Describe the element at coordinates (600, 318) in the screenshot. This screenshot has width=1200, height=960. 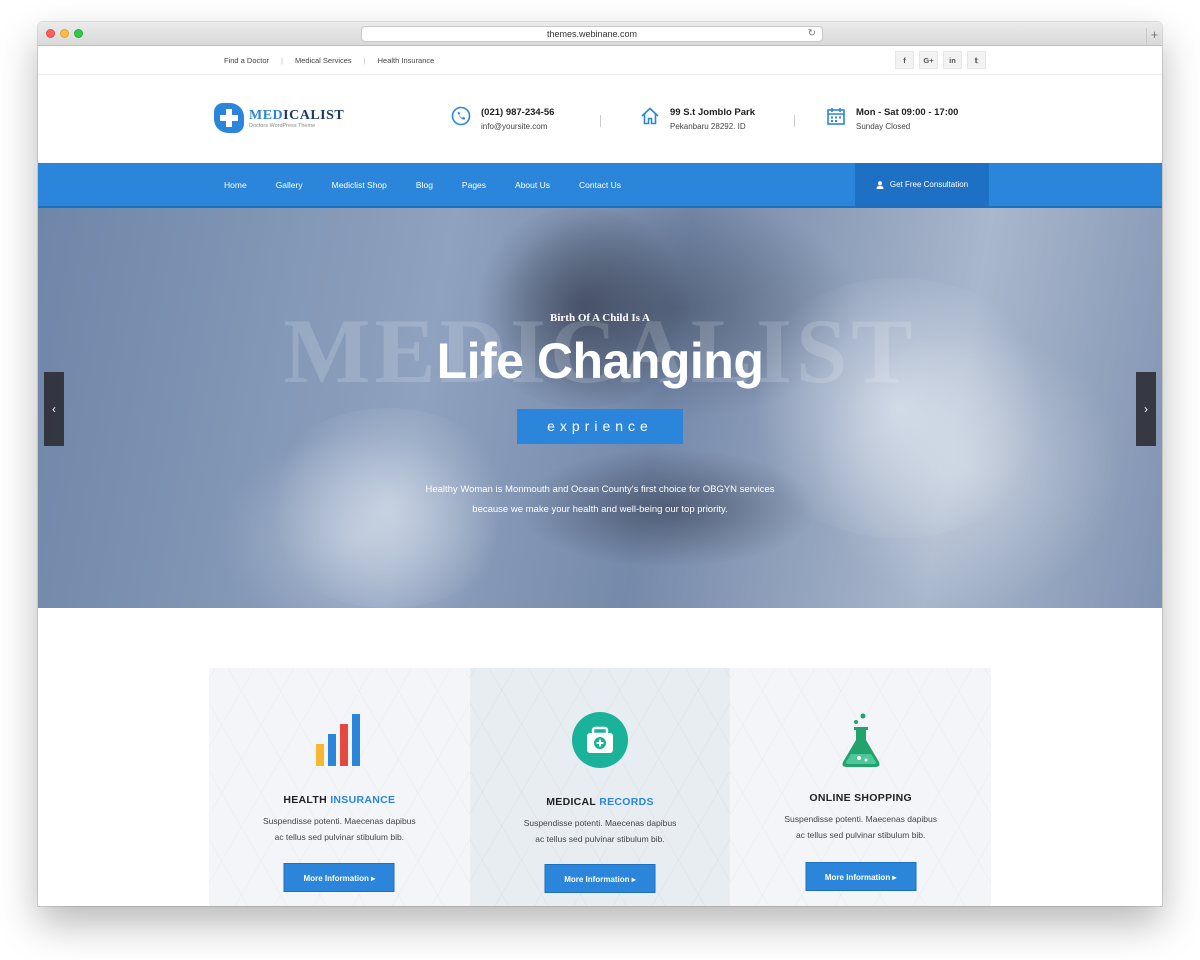
I see `hero-kicker: Birth Of A Child Is A` at that location.